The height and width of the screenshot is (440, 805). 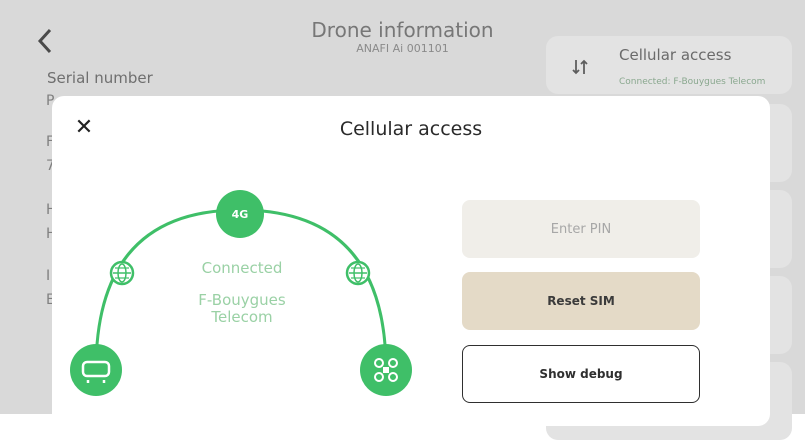 I want to click on controller-icon, so click(x=96, y=370).